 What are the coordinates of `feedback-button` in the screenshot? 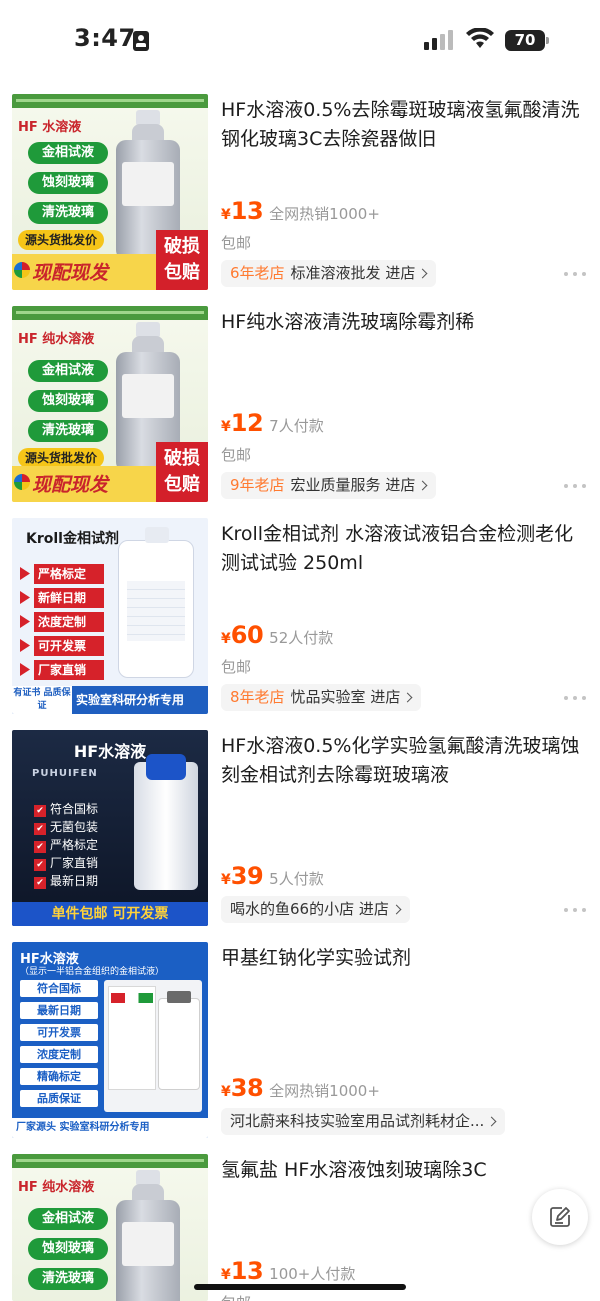 It's located at (560, 1217).